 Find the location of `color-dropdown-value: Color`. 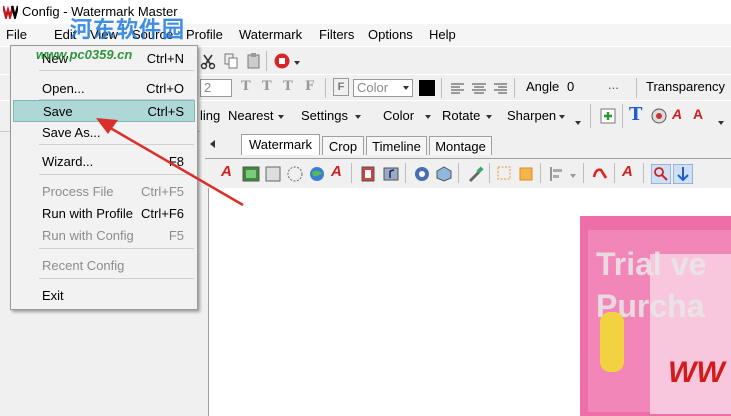

color-dropdown-value: Color is located at coordinates (373, 87).